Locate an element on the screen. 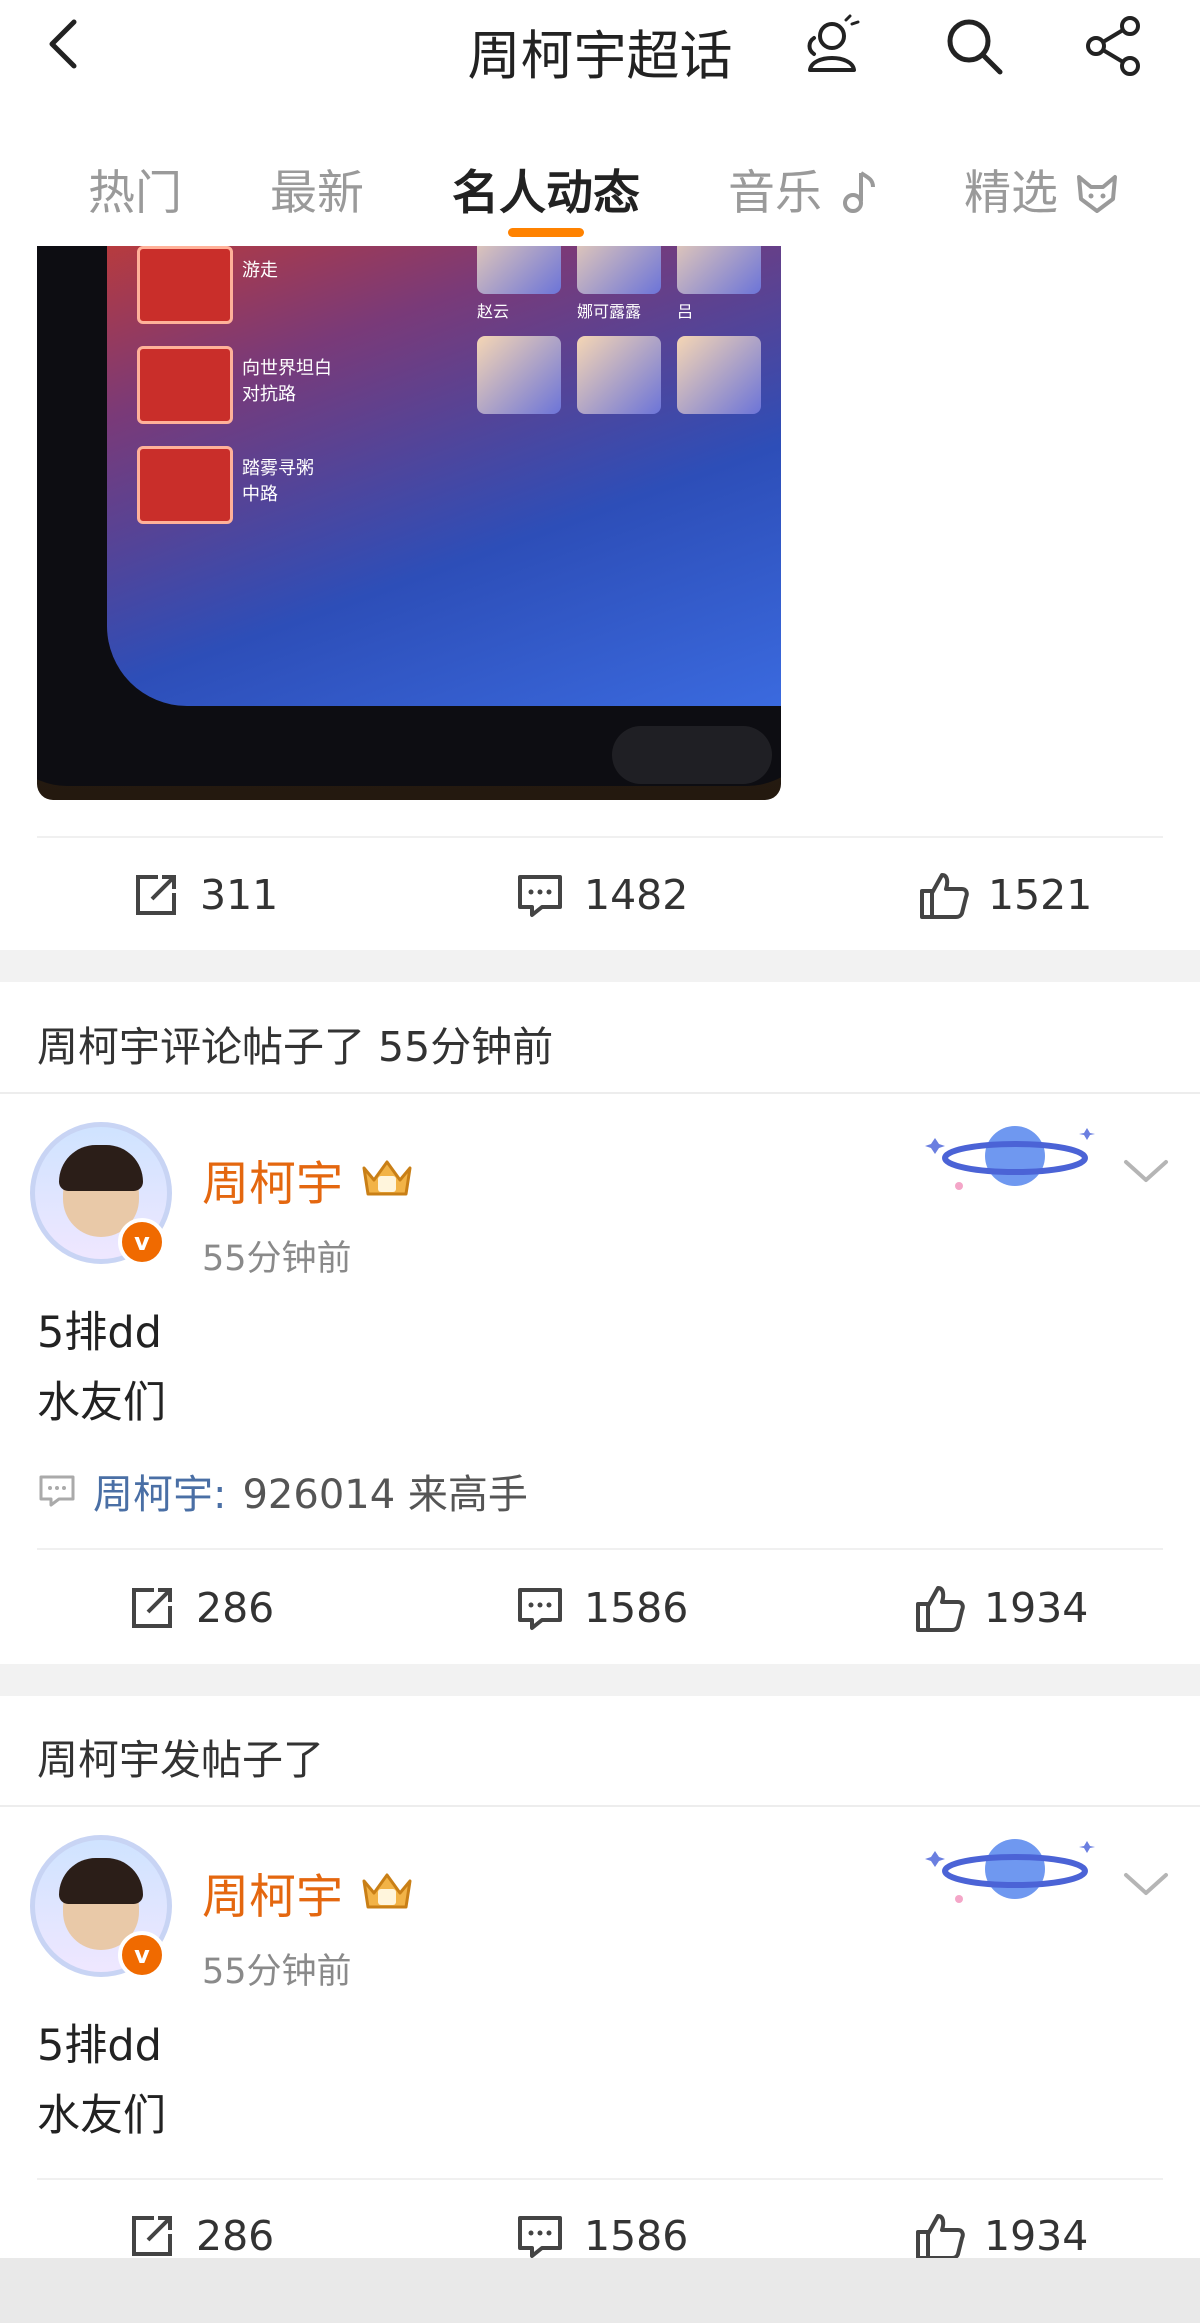  comment-author: 周柯宇: is located at coordinates (159, 1491).